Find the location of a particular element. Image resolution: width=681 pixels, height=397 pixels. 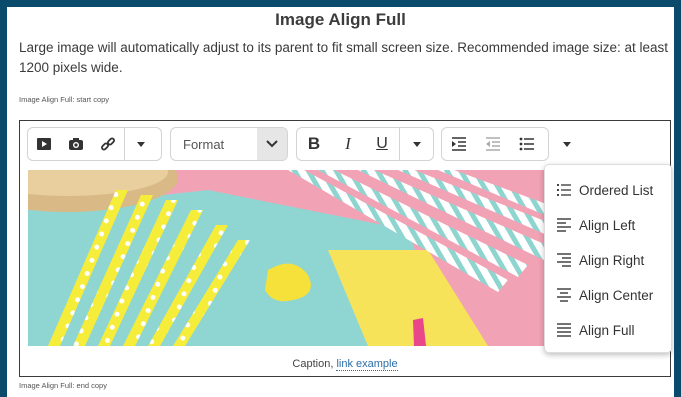

indent-button is located at coordinates (459, 144).